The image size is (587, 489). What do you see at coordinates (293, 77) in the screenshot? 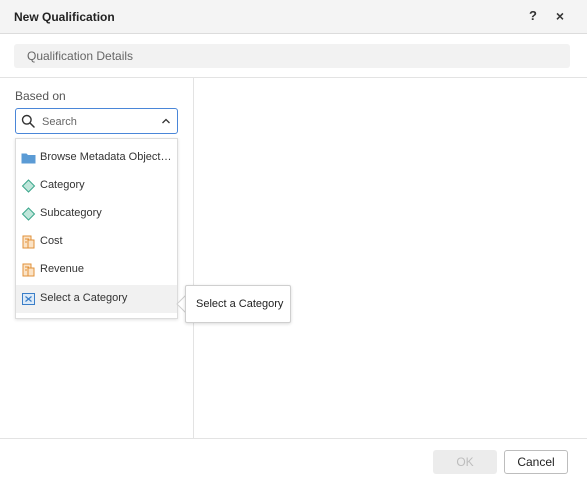
I see `divider` at bounding box center [293, 77].